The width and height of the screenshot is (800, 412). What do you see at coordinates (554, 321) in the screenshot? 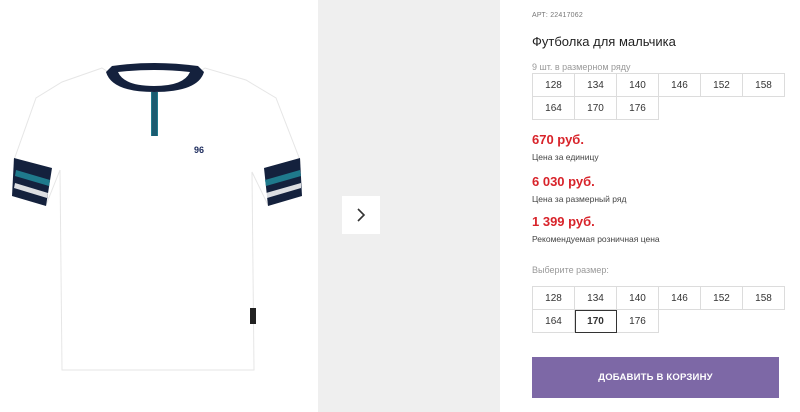
I see `size-option-164: 164` at bounding box center [554, 321].